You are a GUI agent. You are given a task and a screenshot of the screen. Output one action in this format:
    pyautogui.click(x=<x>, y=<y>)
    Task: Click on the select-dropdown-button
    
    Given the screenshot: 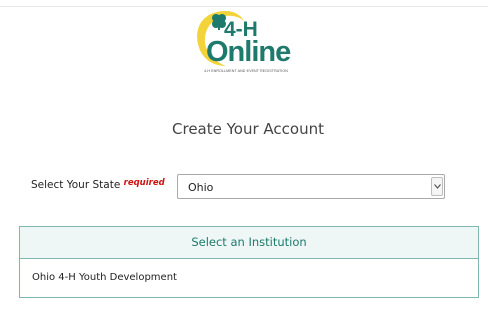 What is the action you would take?
    pyautogui.click(x=437, y=186)
    